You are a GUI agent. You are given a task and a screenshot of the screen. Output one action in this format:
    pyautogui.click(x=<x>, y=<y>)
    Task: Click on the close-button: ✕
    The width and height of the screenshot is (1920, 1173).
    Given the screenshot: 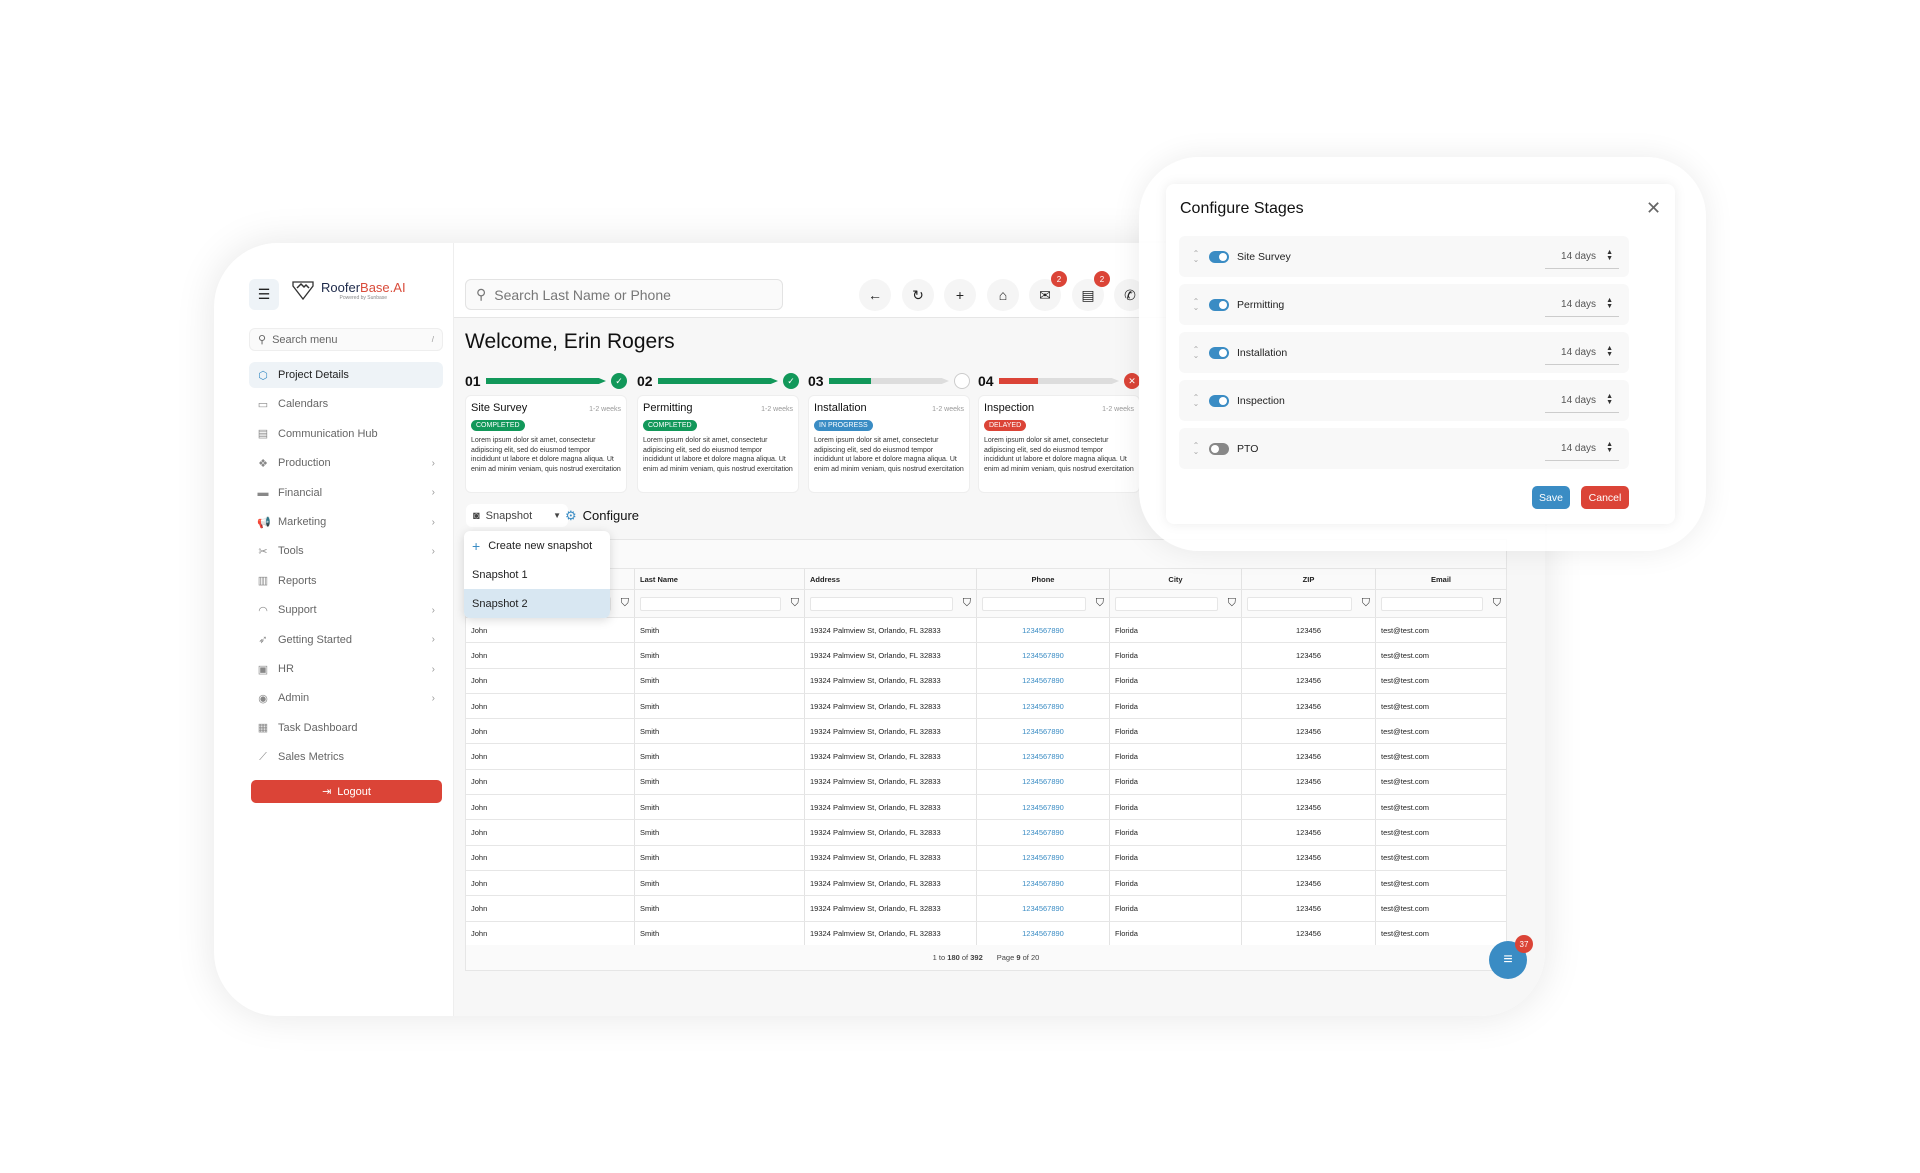 What is the action you would take?
    pyautogui.click(x=1653, y=208)
    